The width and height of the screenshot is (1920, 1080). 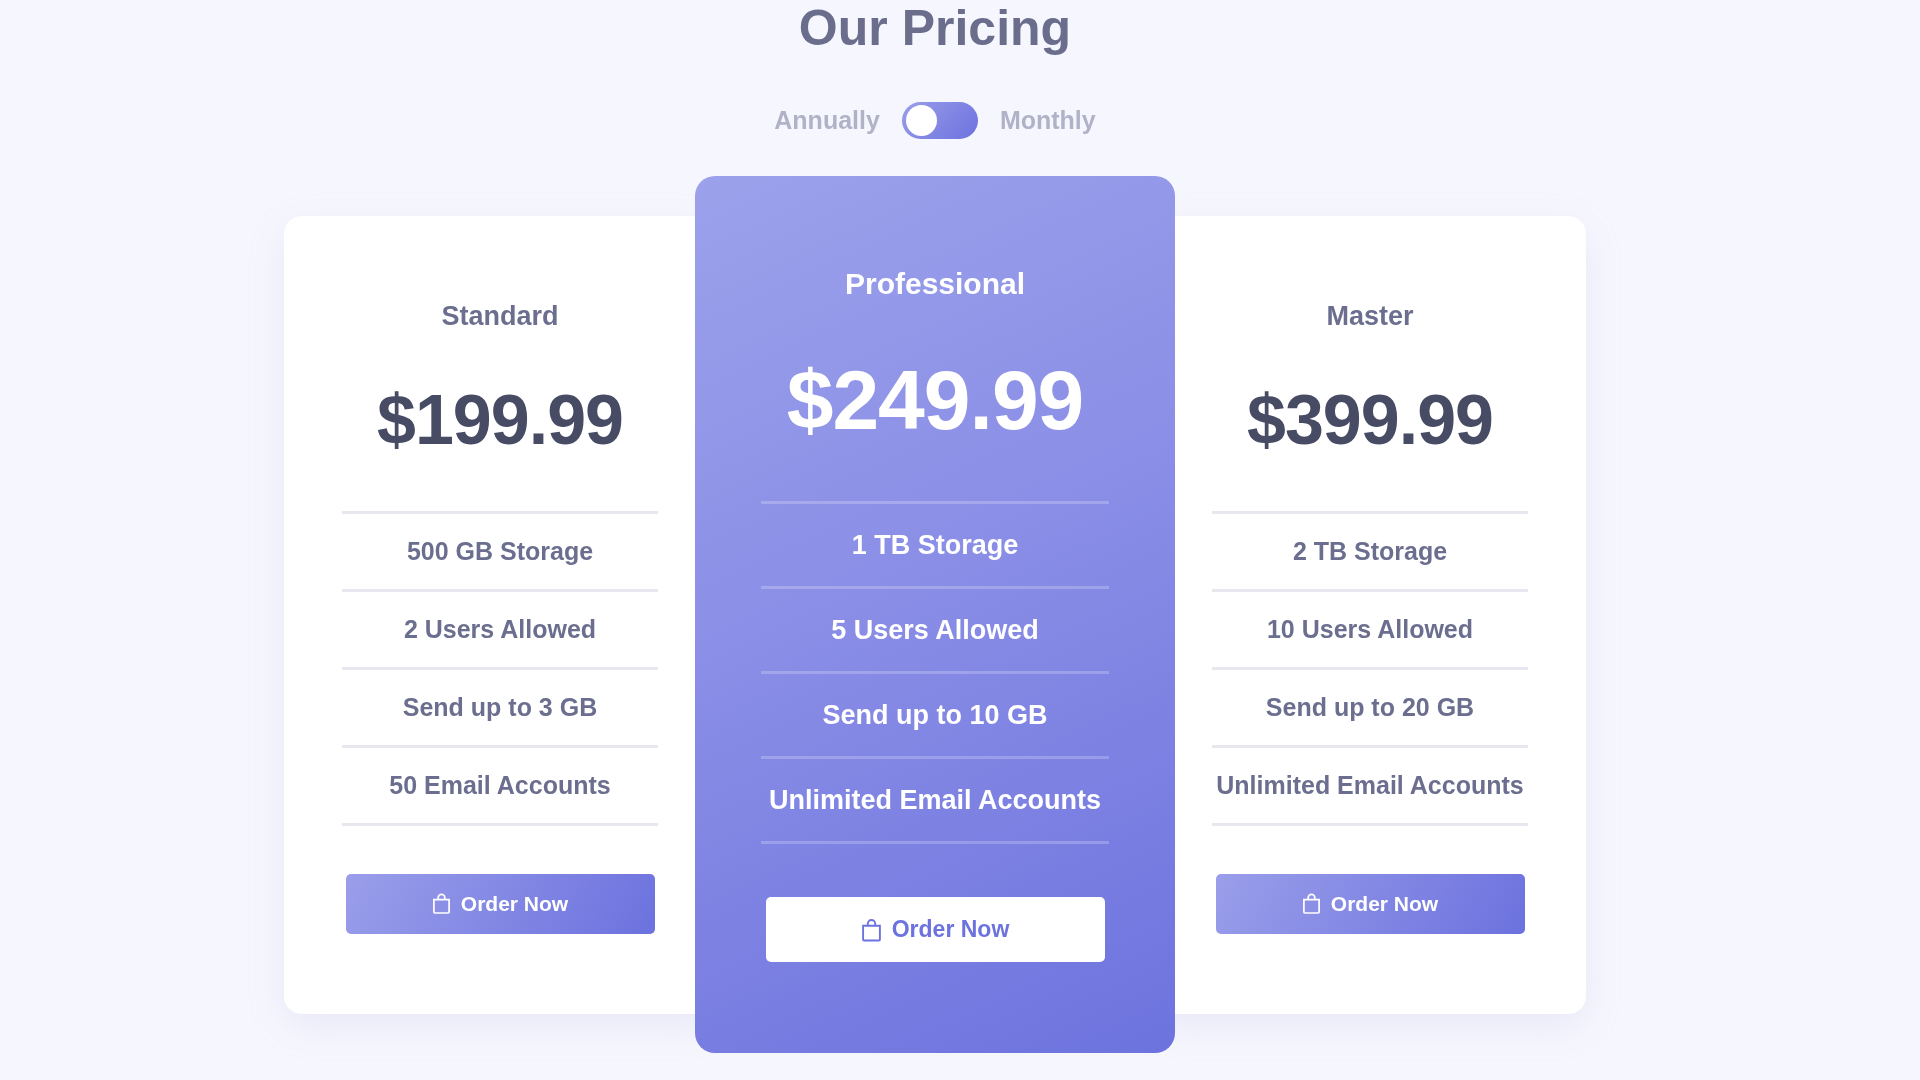 What do you see at coordinates (1369, 420) in the screenshot?
I see `plan-price: $399.99` at bounding box center [1369, 420].